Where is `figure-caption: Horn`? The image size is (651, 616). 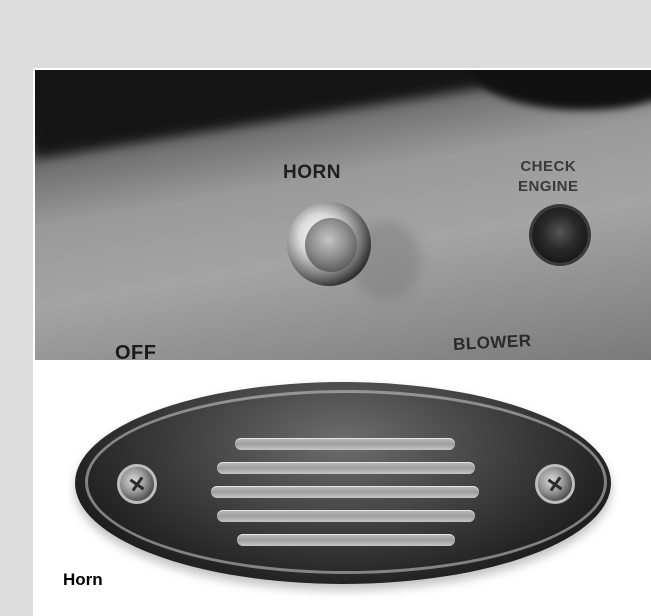
figure-caption: Horn is located at coordinates (83, 579).